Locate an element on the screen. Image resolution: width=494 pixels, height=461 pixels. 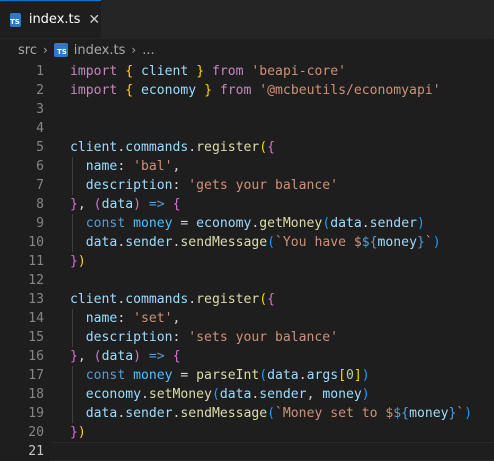
line-number: 5 is located at coordinates (40, 147).